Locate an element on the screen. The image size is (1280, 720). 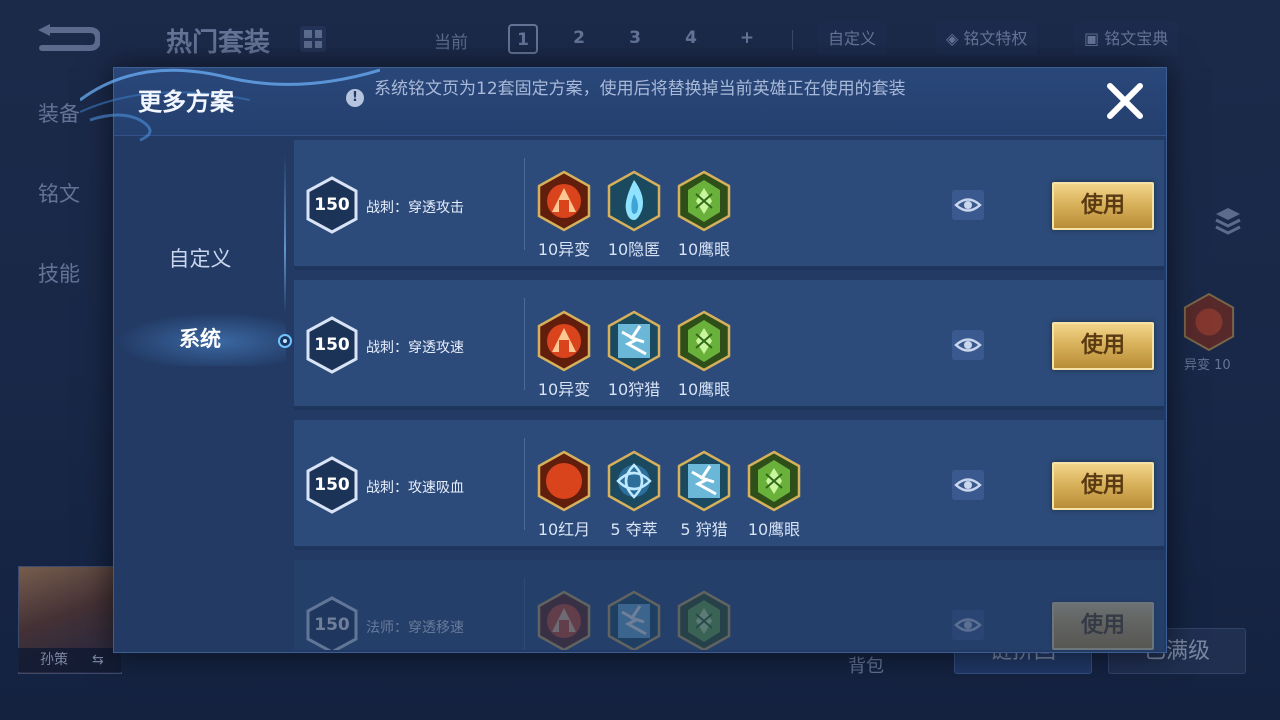
add-page-button: + is located at coordinates (747, 39).